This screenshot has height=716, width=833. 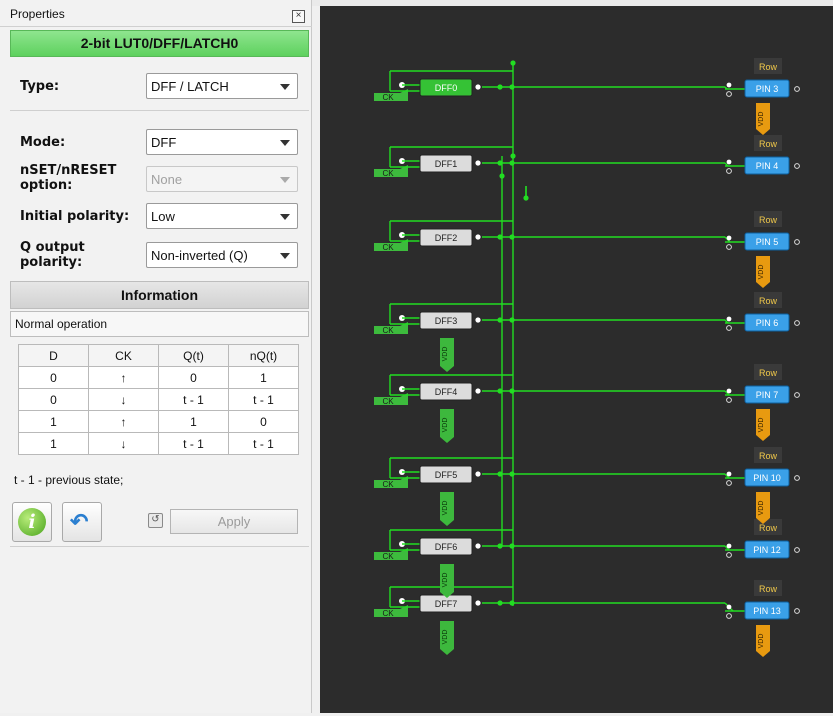 I want to click on pin-label: PIN 12, so click(x=767, y=550).